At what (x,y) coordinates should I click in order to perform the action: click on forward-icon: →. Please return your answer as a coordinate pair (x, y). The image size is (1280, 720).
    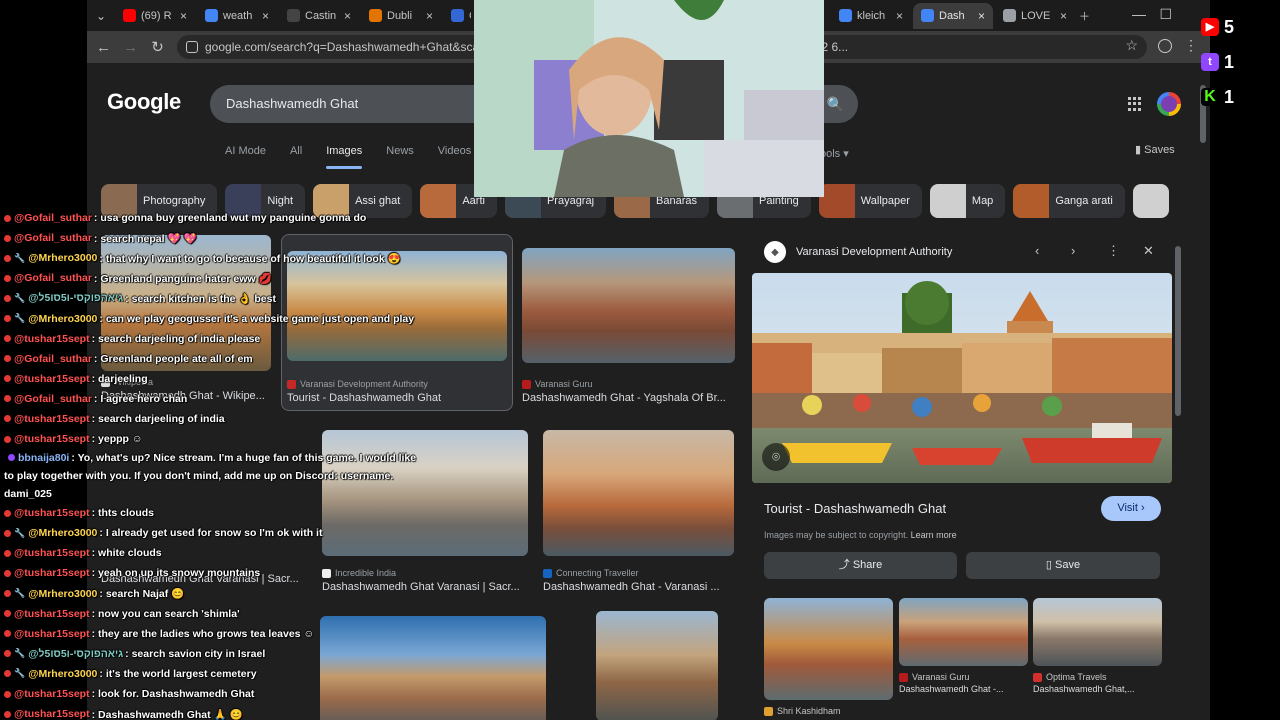
    Looking at the image, I should click on (130, 47).